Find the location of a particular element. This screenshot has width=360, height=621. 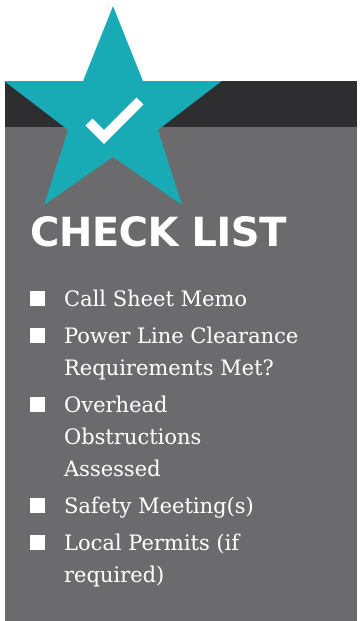

list-item-label: Local Permits (if required) is located at coordinates (152, 559).